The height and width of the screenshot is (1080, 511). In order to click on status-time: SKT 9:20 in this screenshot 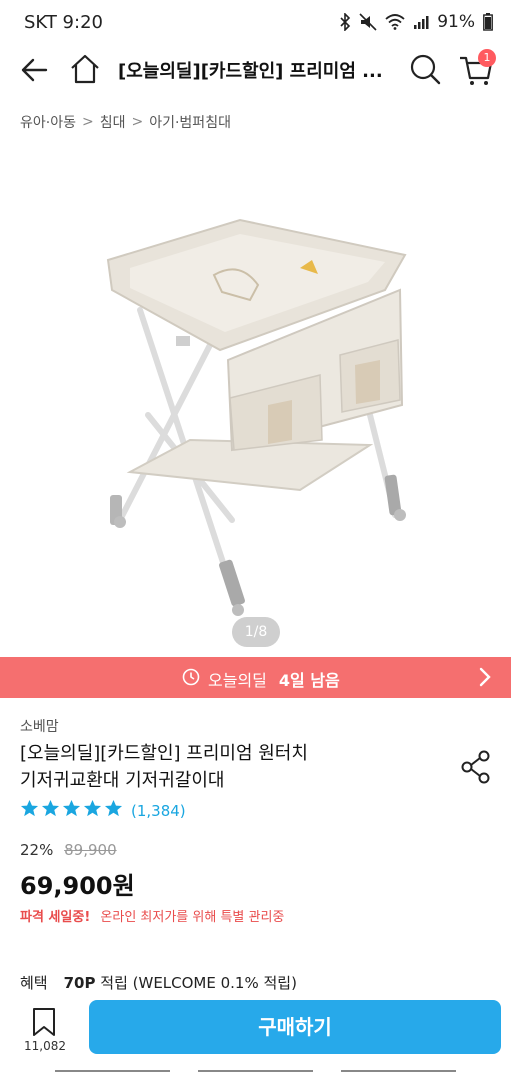, I will do `click(63, 22)`.